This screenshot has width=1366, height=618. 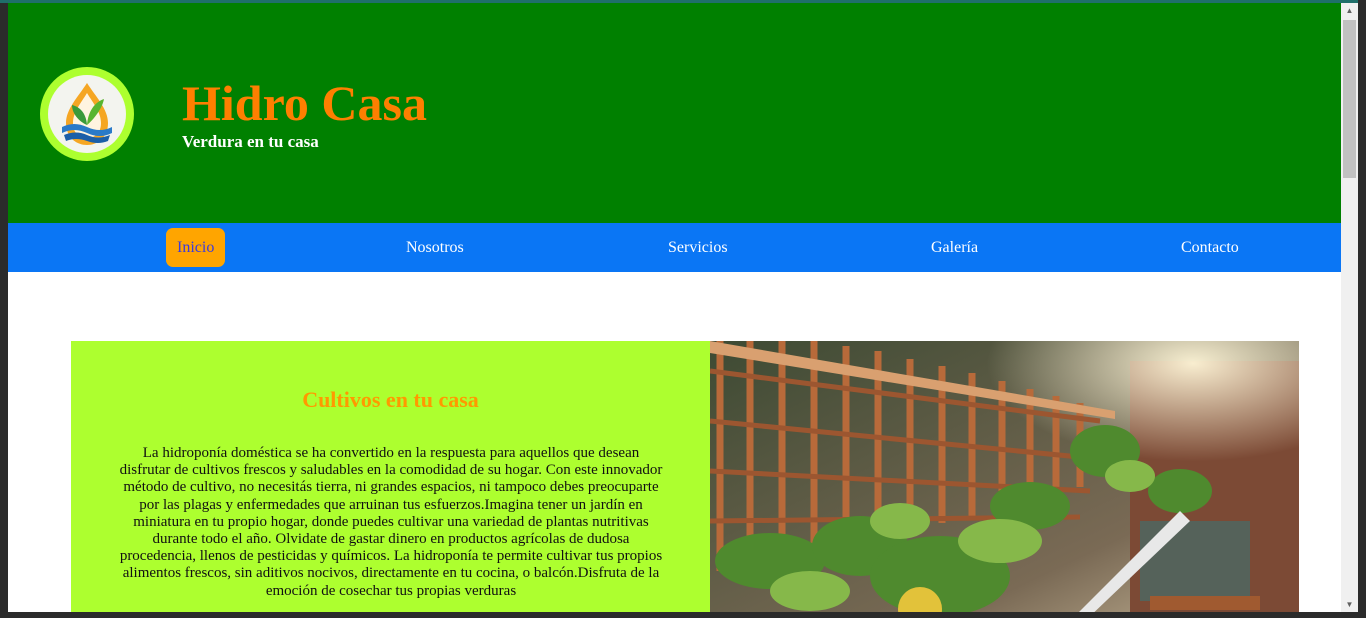 I want to click on nav-item-servicios: Servicios, so click(x=698, y=247).